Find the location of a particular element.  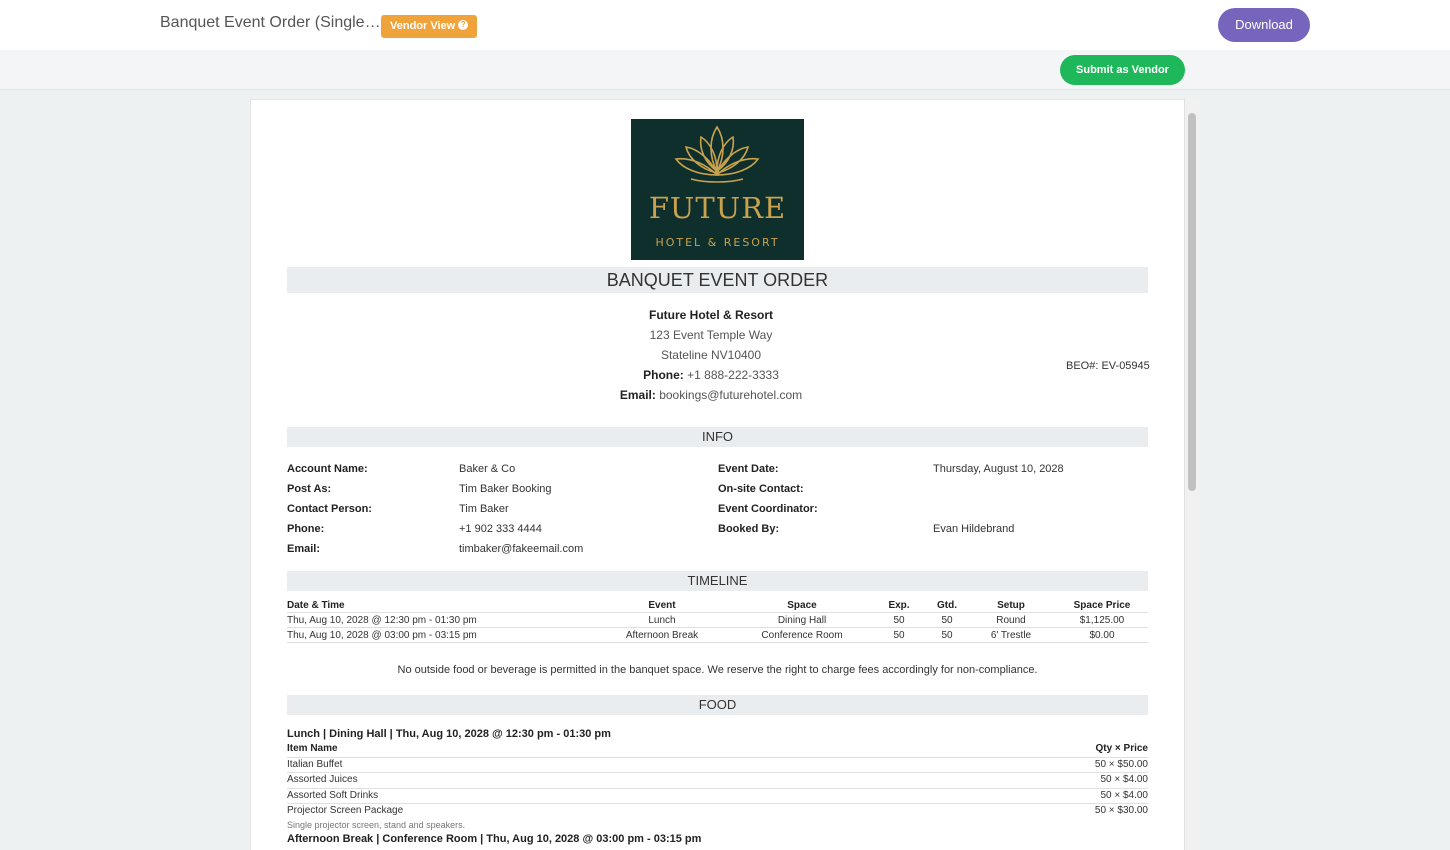

timeline-space-price: $1,125.00 is located at coordinates (1102, 620).